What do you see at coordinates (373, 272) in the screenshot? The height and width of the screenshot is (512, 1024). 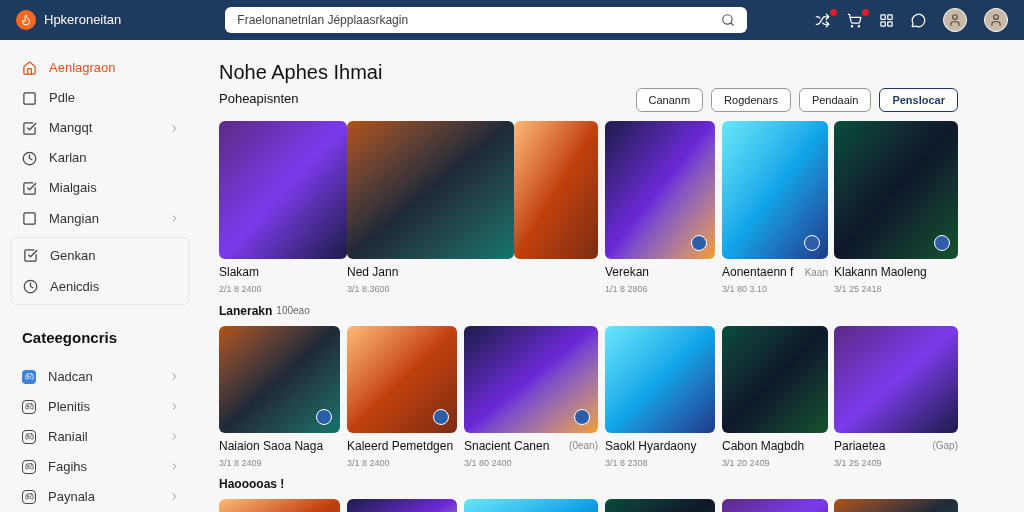 I see `game-title: Ned Jann` at bounding box center [373, 272].